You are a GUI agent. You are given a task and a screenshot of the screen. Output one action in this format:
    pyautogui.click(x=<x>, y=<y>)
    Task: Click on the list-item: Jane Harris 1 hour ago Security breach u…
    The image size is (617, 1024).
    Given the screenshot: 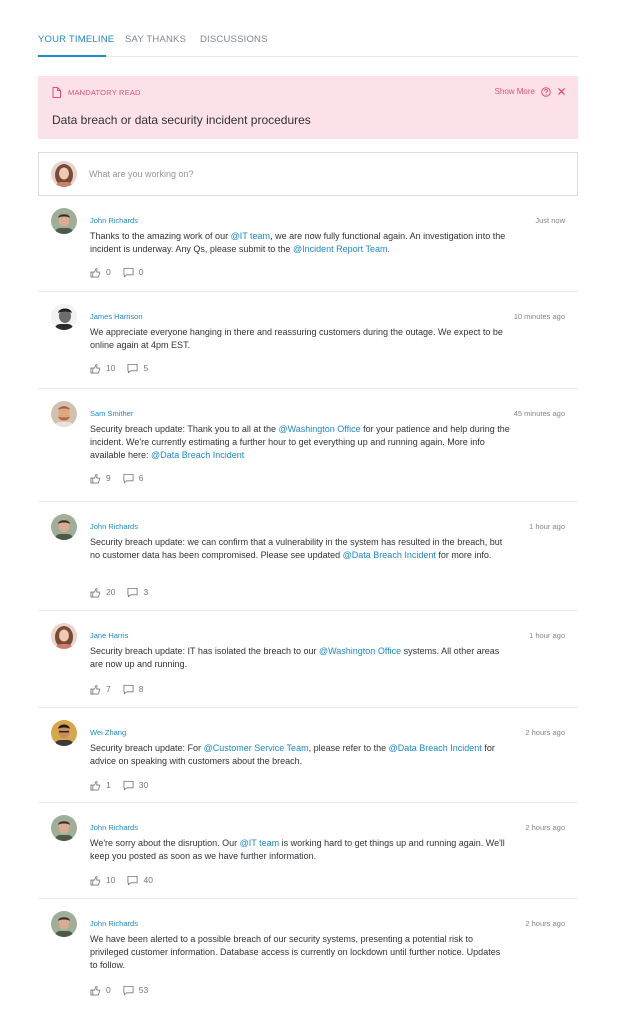 What is the action you would take?
    pyautogui.click(x=308, y=659)
    